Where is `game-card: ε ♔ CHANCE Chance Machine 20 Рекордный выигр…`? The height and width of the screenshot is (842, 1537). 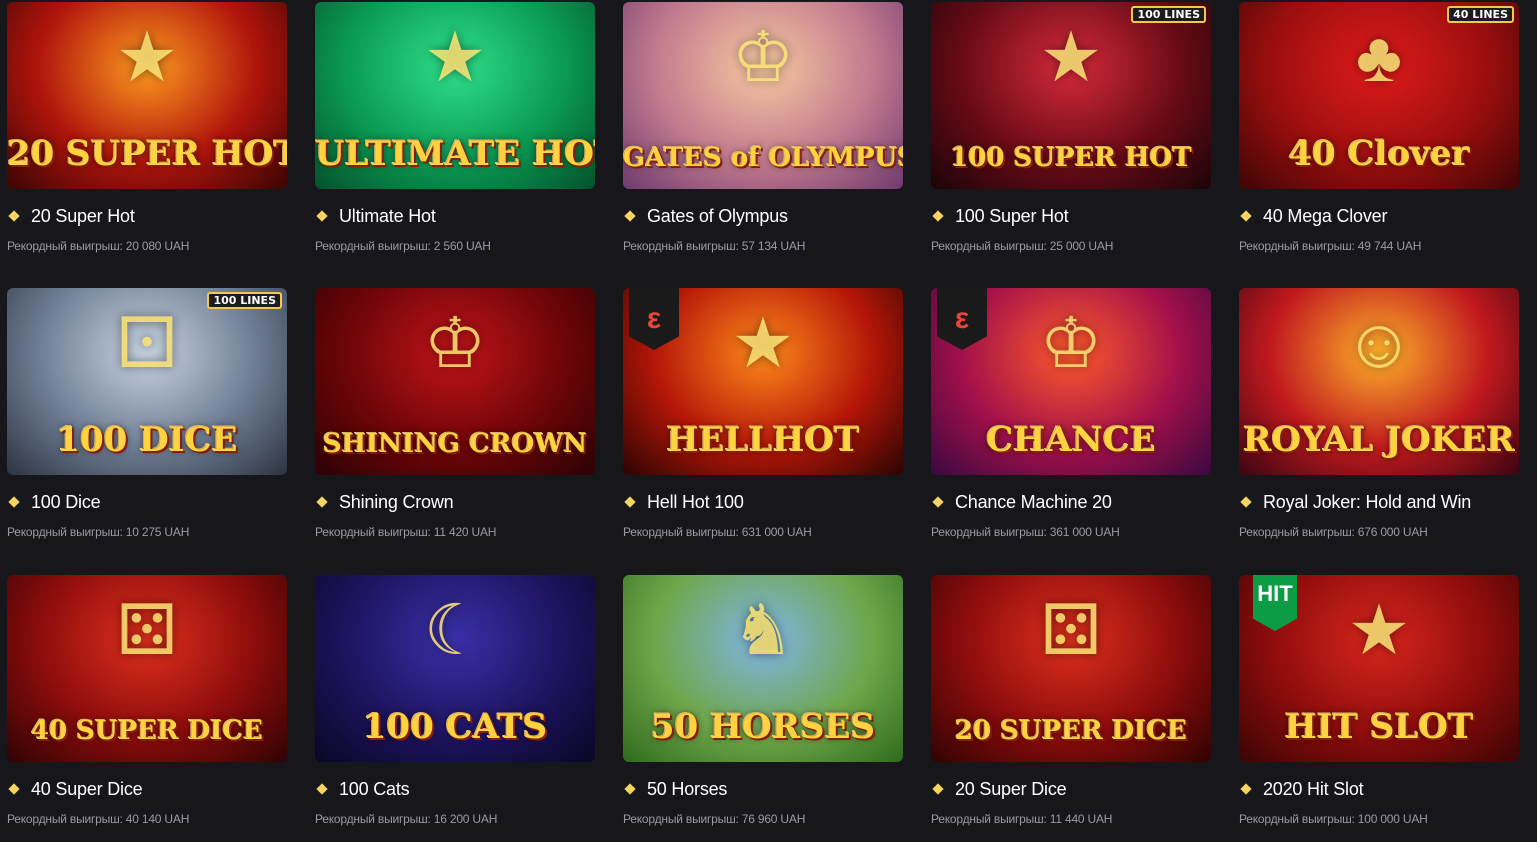
game-card: ε ♔ CHANCE Chance Machine 20 Рекордный выигр… is located at coordinates (1071, 418).